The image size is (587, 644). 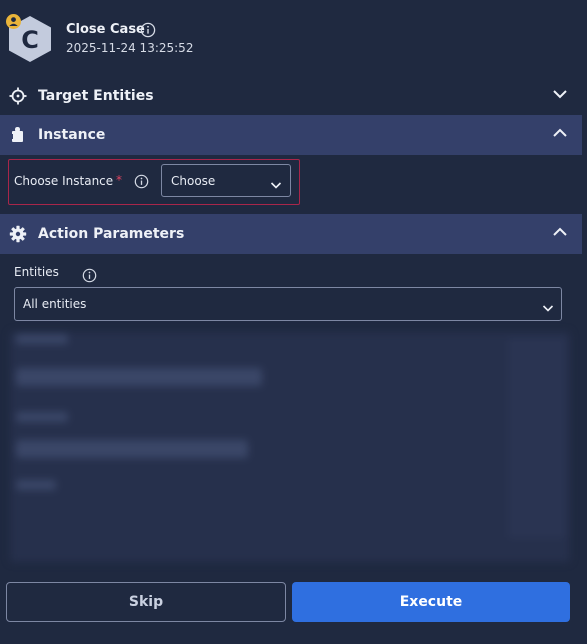 I want to click on execute-button: Execute, so click(x=431, y=602).